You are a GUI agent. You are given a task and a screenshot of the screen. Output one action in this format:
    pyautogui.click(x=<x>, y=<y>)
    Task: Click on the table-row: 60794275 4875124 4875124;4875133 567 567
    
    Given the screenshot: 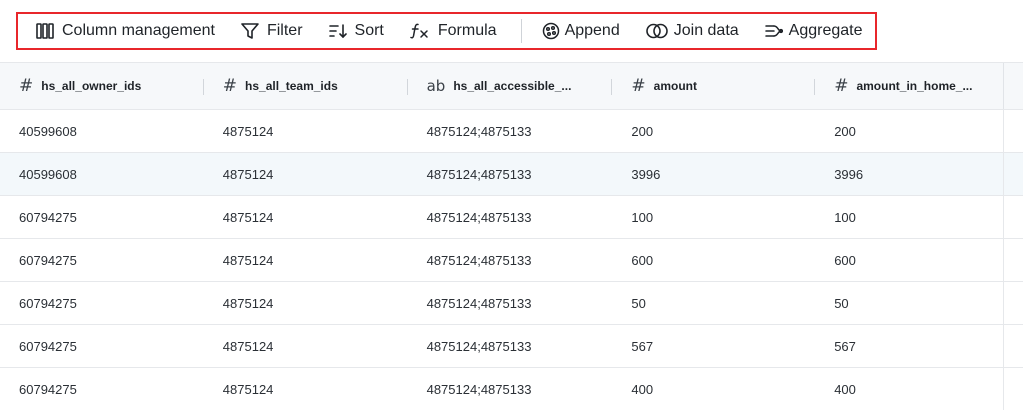 What is the action you would take?
    pyautogui.click(x=511, y=346)
    